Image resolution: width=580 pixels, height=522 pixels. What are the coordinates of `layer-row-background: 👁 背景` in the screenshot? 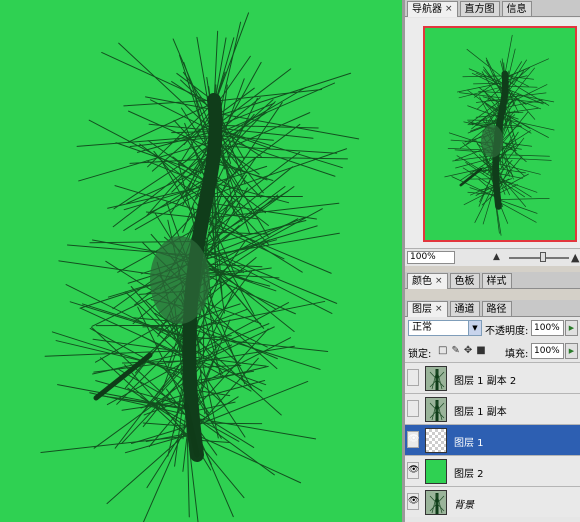 It's located at (492, 501).